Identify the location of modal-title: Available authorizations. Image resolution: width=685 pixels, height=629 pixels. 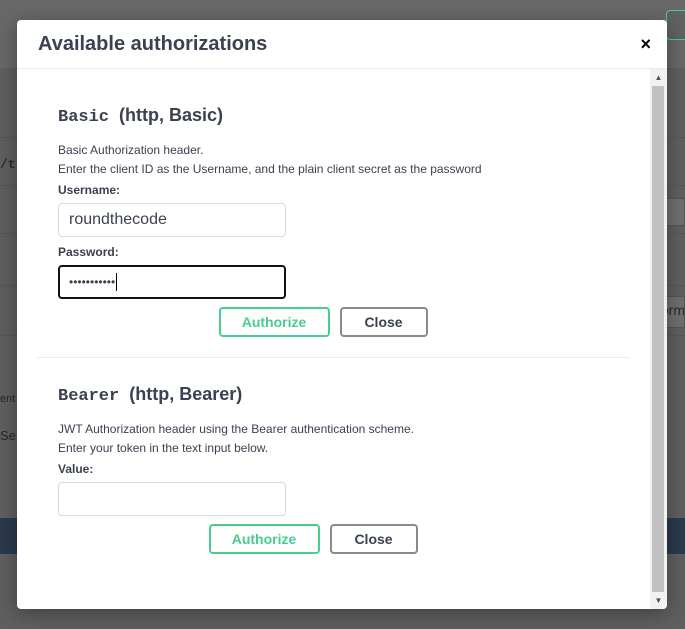
(153, 43).